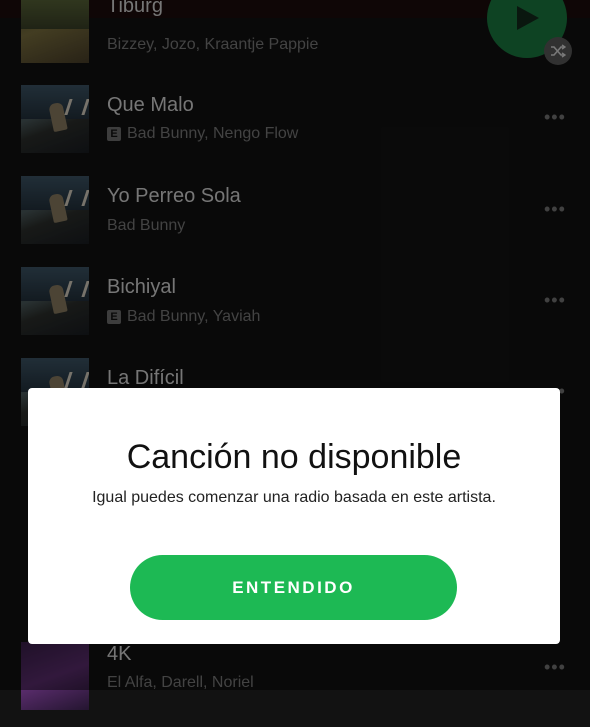 This screenshot has height=727, width=590. I want to click on dialog-title: Canción no disponible, so click(294, 457).